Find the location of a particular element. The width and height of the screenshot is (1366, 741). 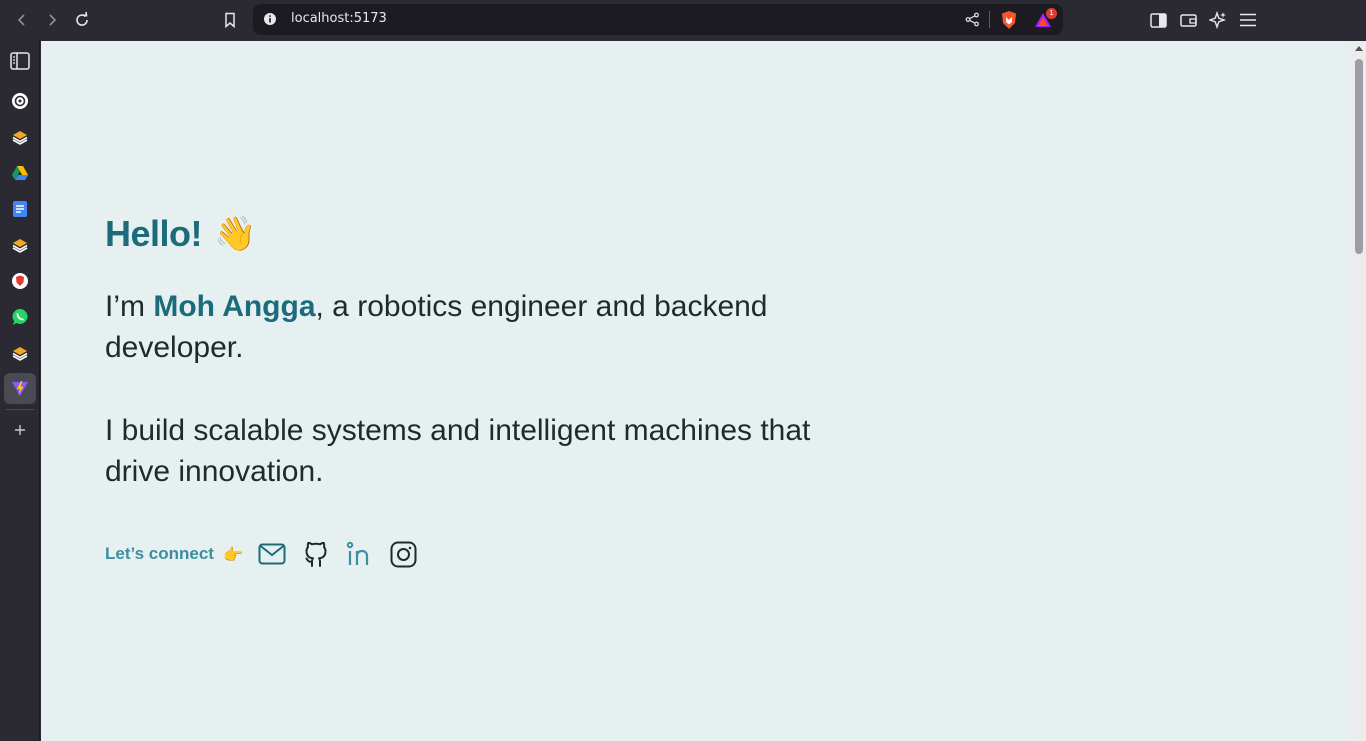

sidebar-item-whatsapp is located at coordinates (20, 317).